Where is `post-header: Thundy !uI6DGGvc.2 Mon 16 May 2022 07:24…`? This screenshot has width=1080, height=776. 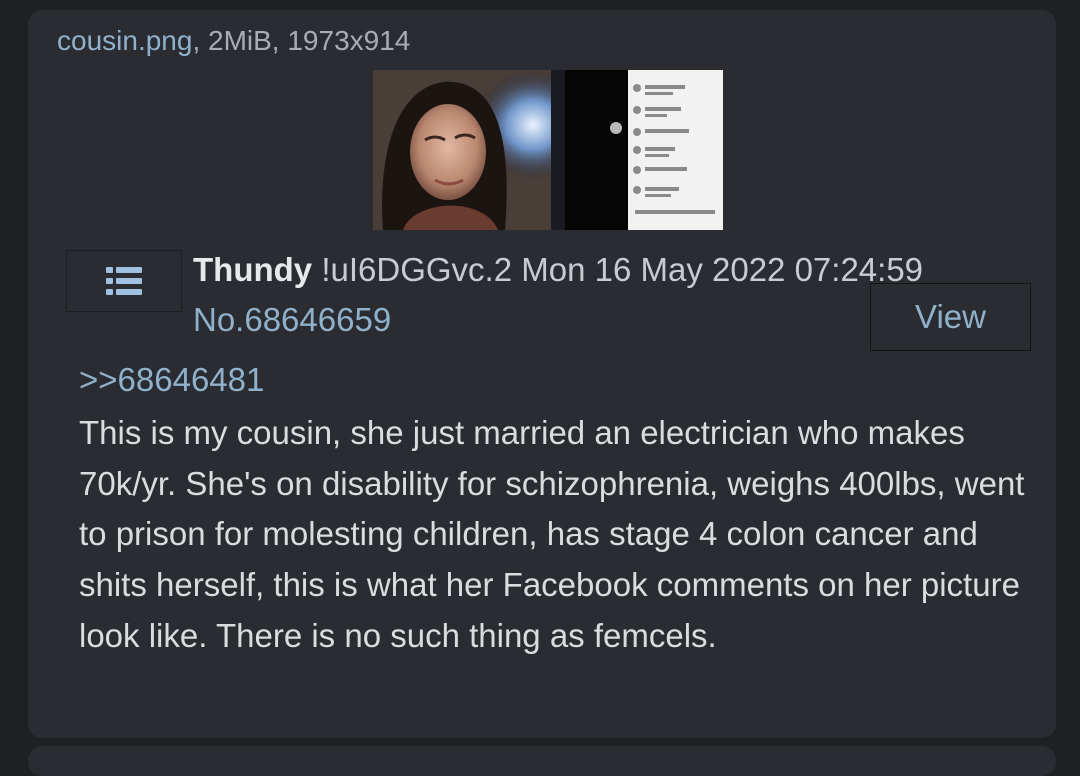 post-header: Thundy !uI6DGGvc.2 Mon 16 May 2022 07:24… is located at coordinates (558, 270).